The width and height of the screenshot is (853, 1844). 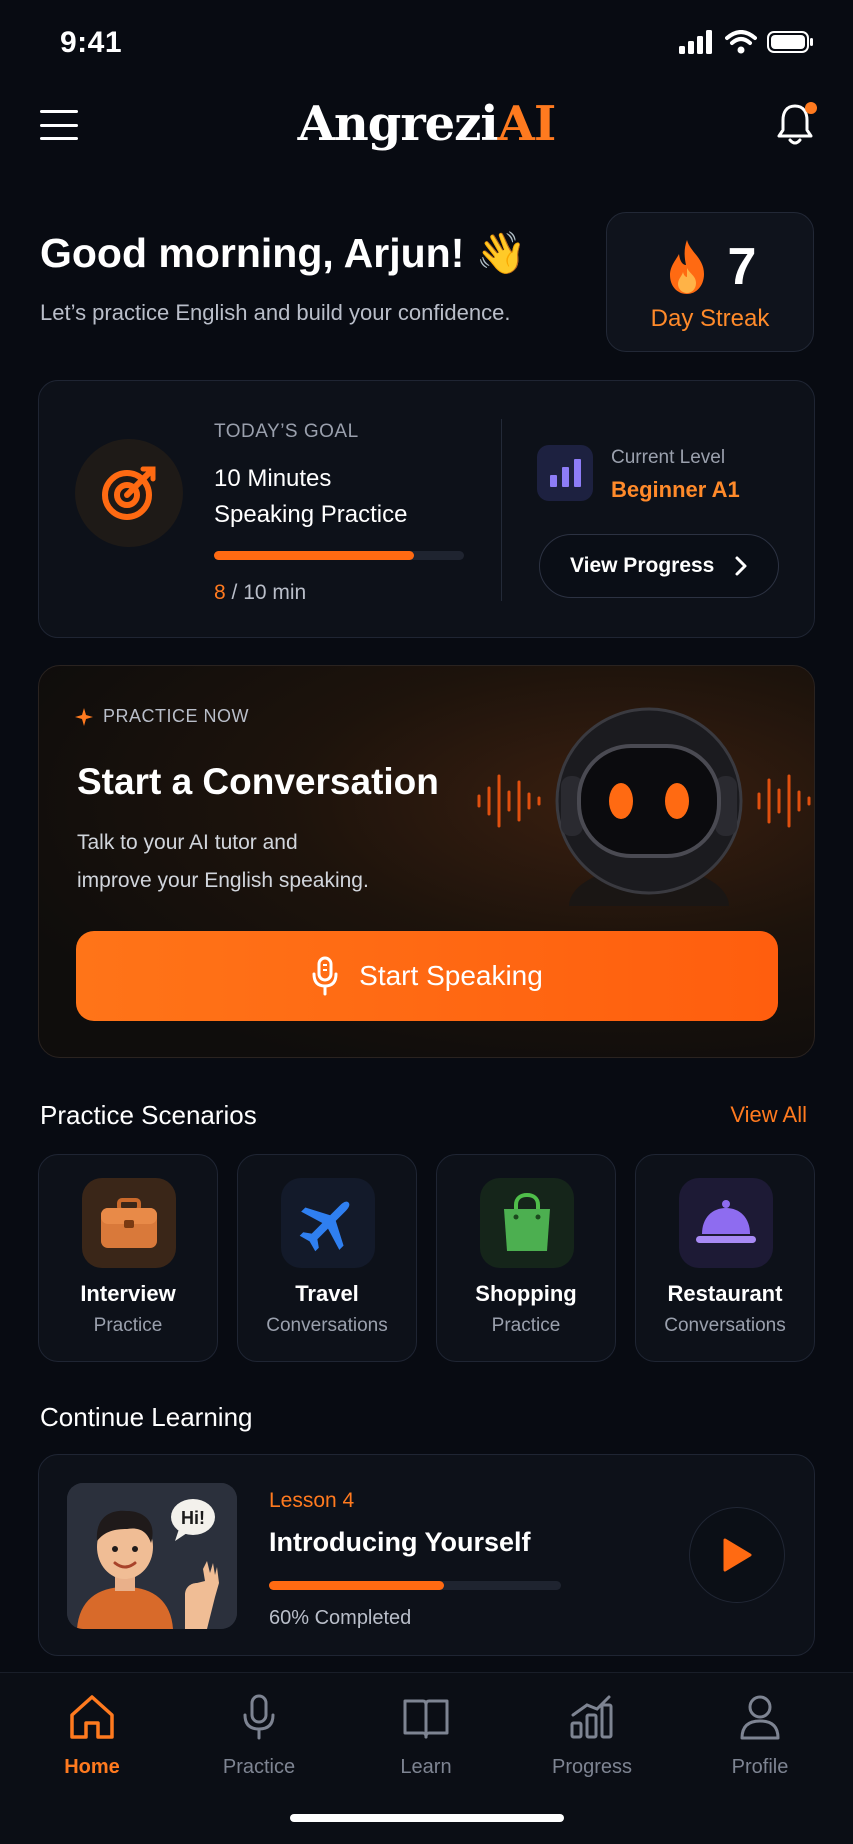 I want to click on tab-progress: Progress, so click(x=592, y=1736).